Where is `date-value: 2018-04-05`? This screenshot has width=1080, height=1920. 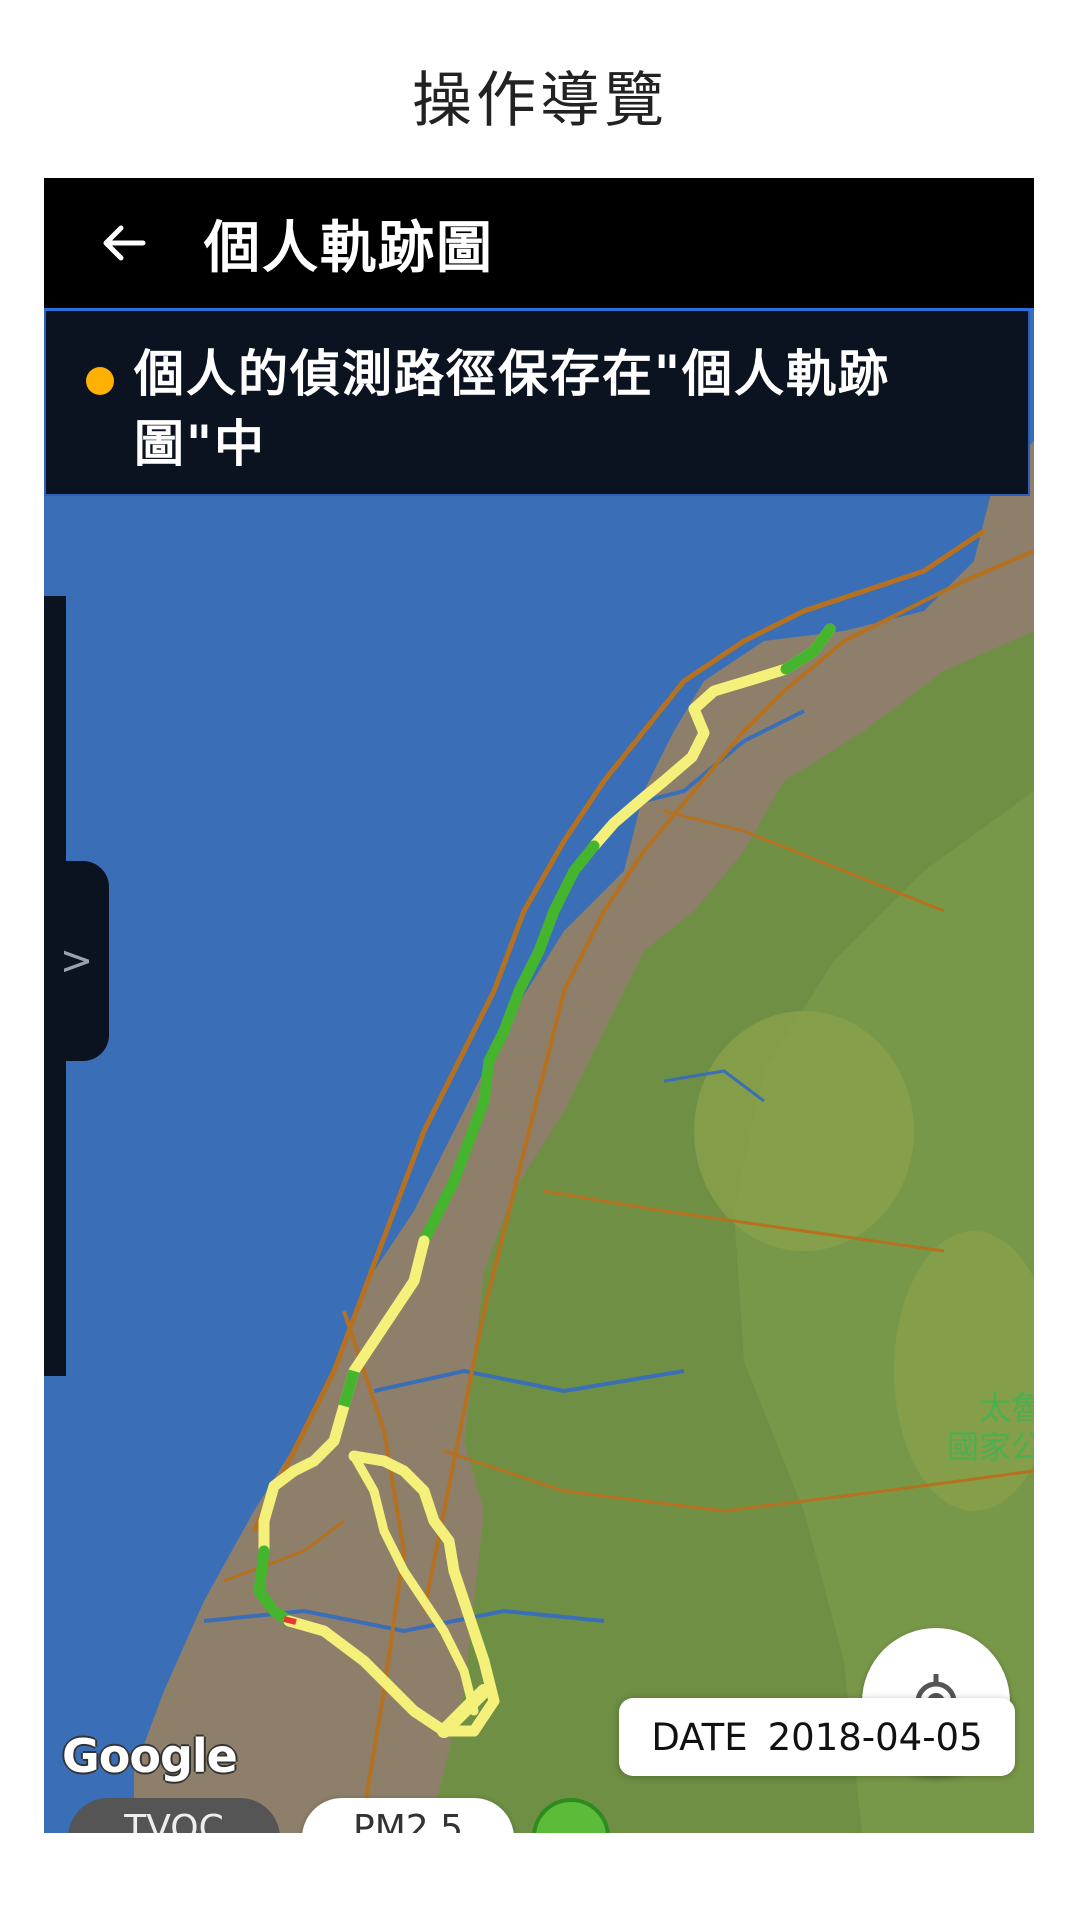
date-value: 2018-04-05 is located at coordinates (875, 1737).